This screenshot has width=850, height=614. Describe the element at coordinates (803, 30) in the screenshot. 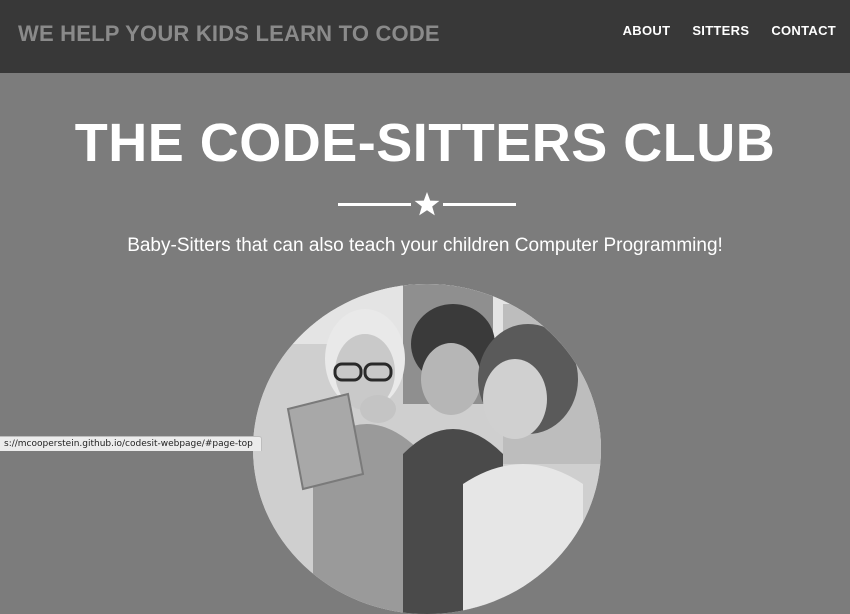

I see `nav-link-contact: CONTACT` at that location.